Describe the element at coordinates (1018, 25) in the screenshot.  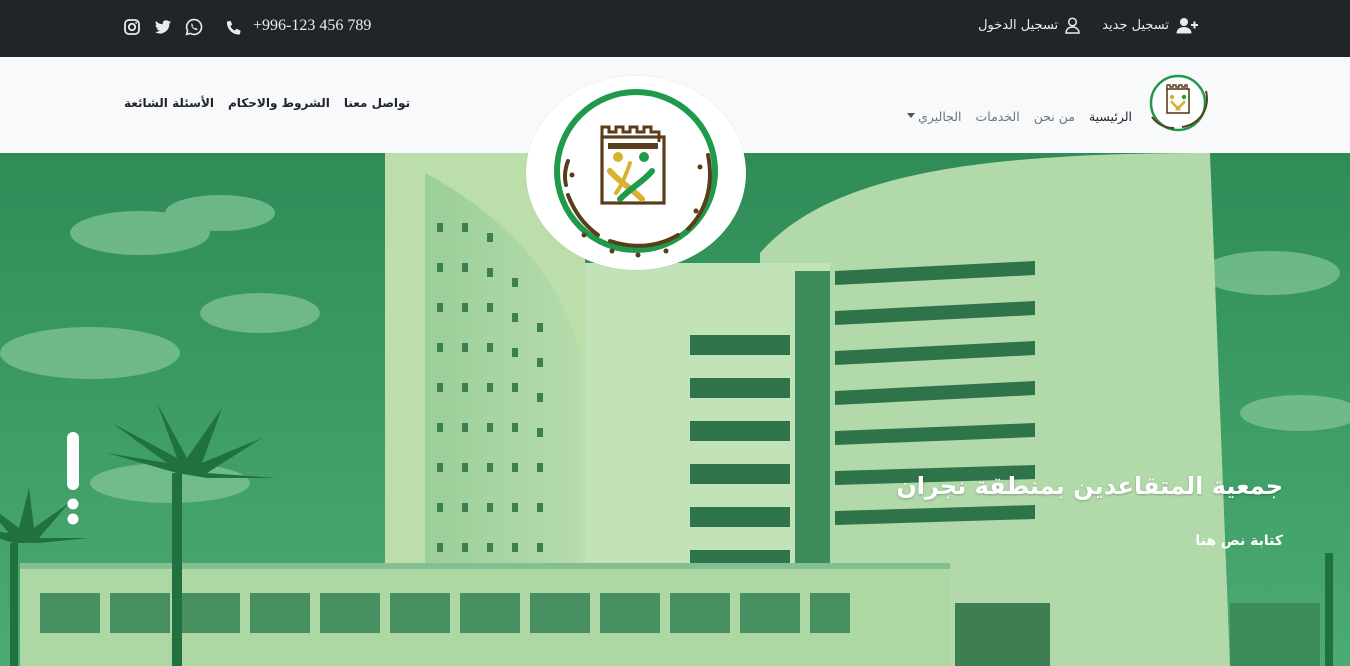
I see `login-label: تسجيل الدخول` at that location.